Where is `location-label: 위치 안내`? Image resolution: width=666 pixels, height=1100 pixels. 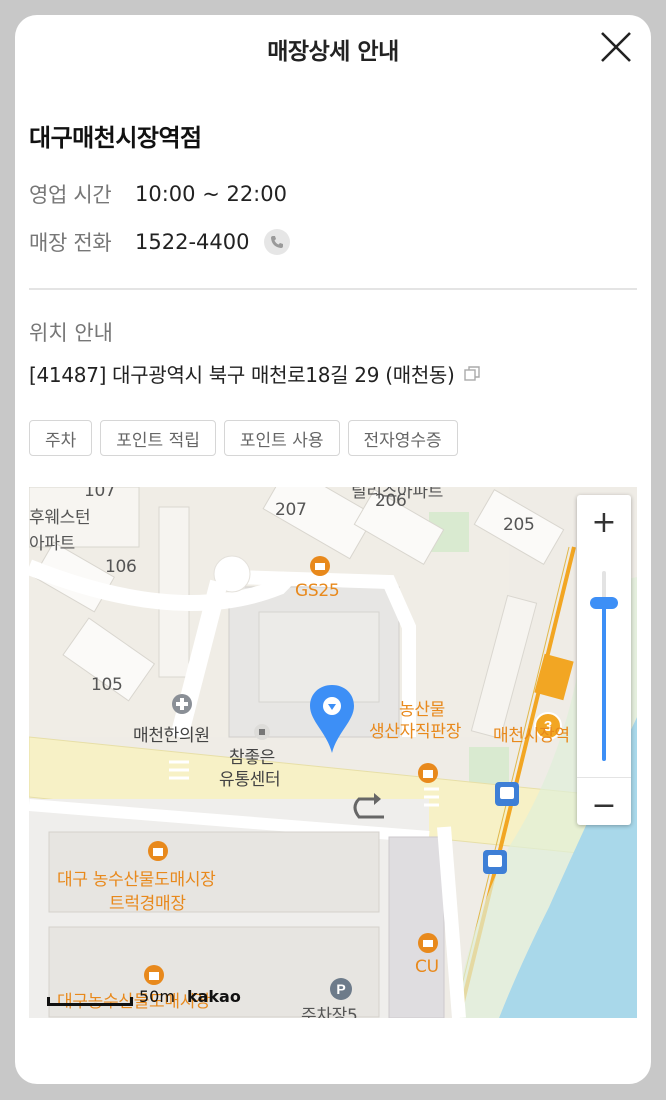
location-label: 위치 안내 is located at coordinates (71, 333).